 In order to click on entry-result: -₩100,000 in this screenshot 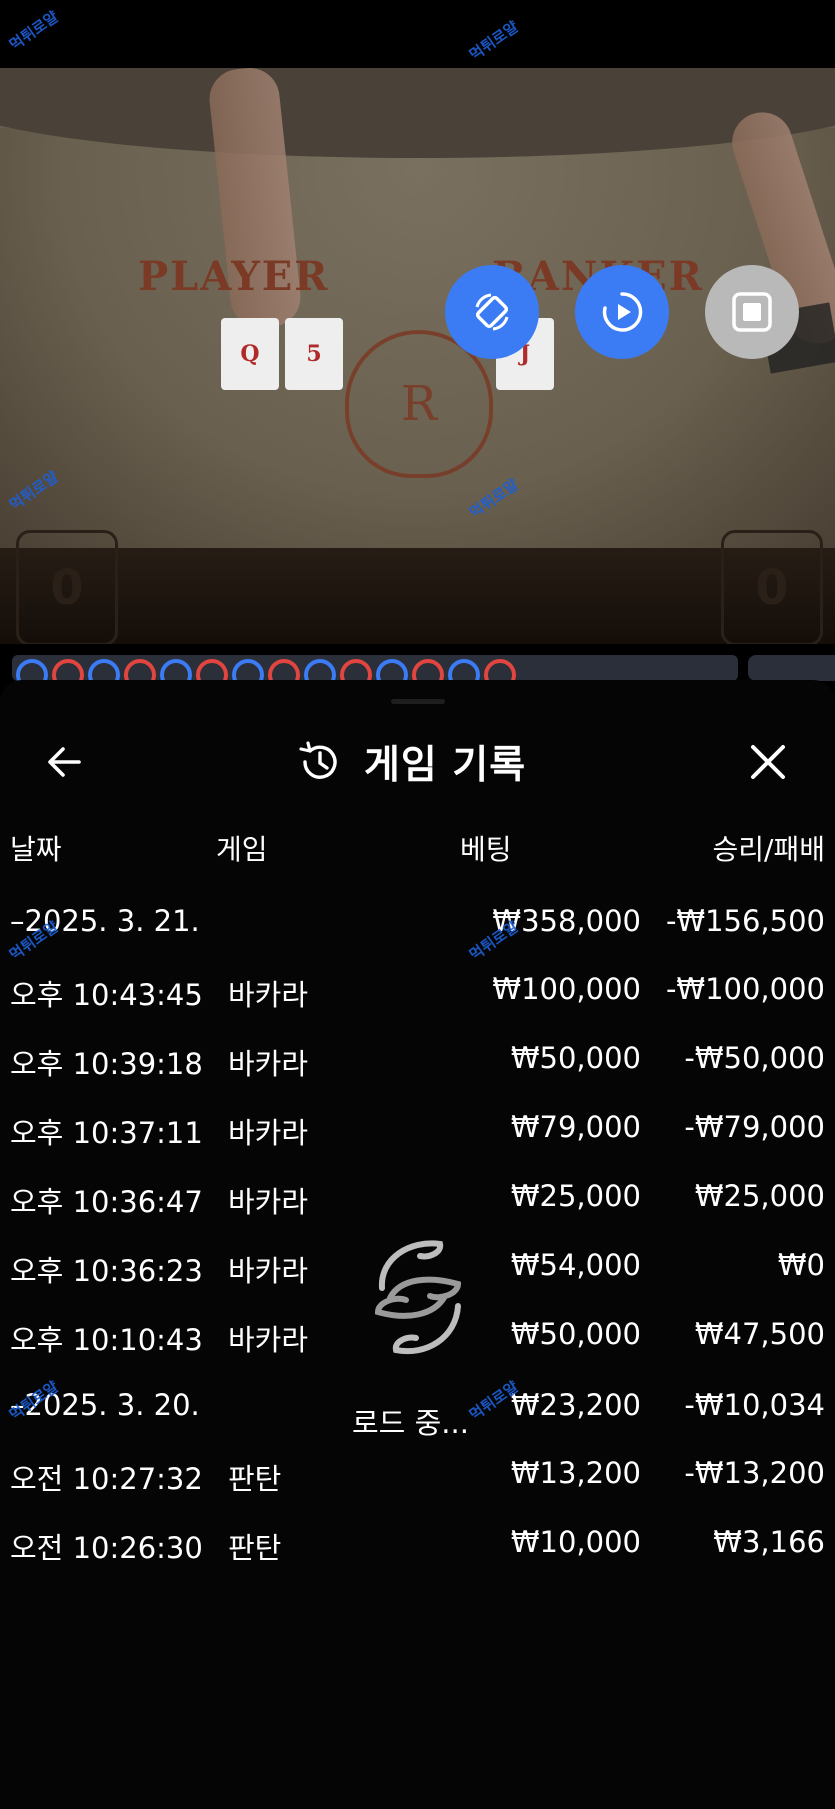, I will do `click(745, 989)`.